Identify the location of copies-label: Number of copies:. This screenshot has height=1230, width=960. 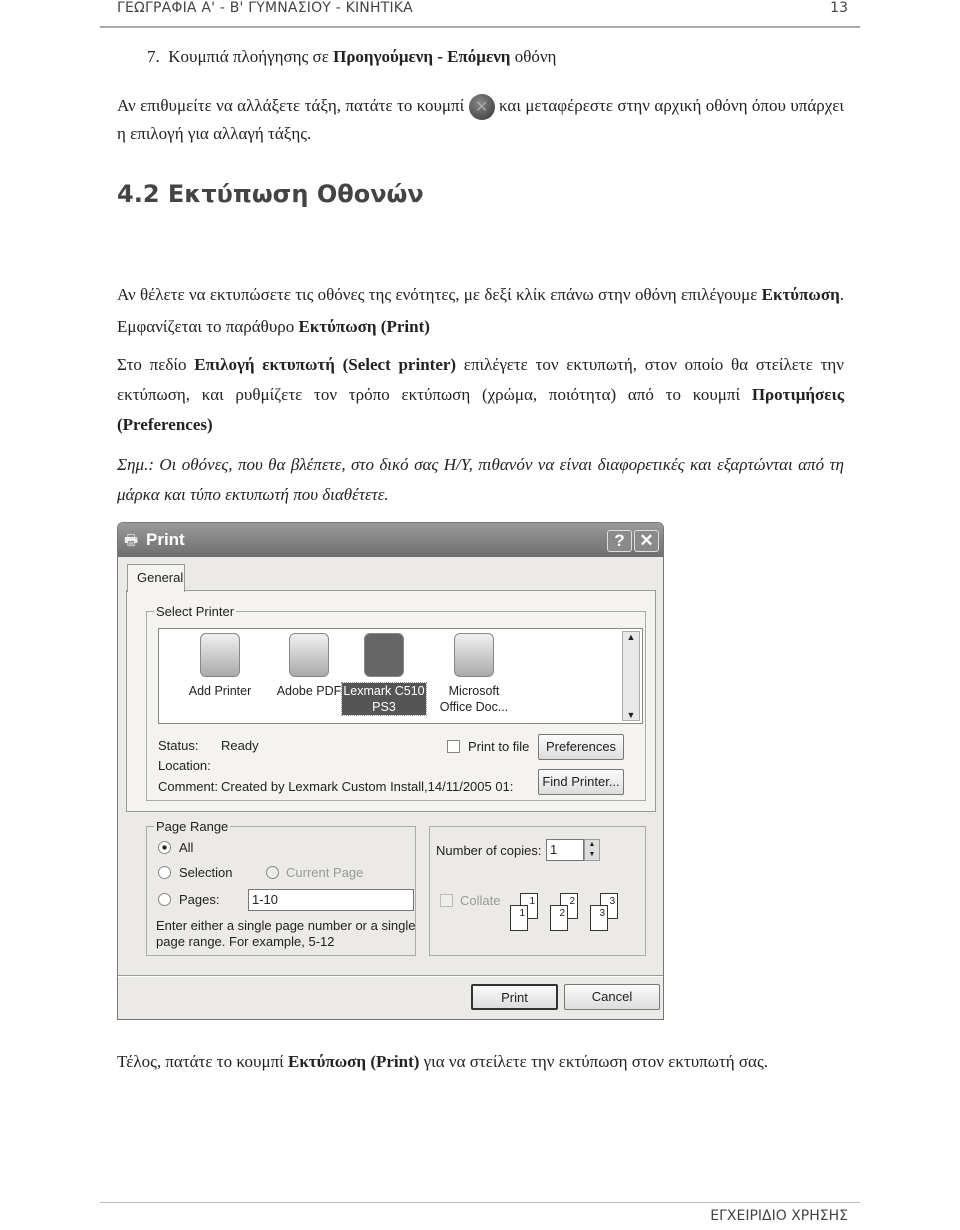
(489, 850).